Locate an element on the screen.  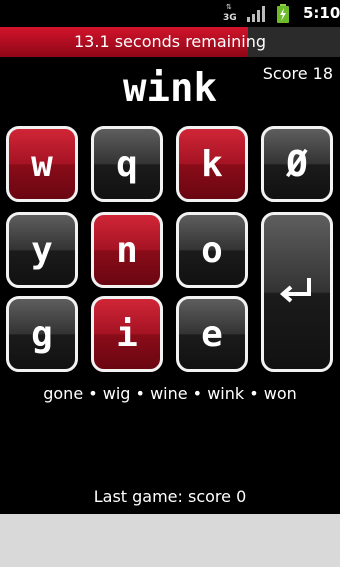
timer-bar: 13.1 seconds remaining is located at coordinates (170, 42).